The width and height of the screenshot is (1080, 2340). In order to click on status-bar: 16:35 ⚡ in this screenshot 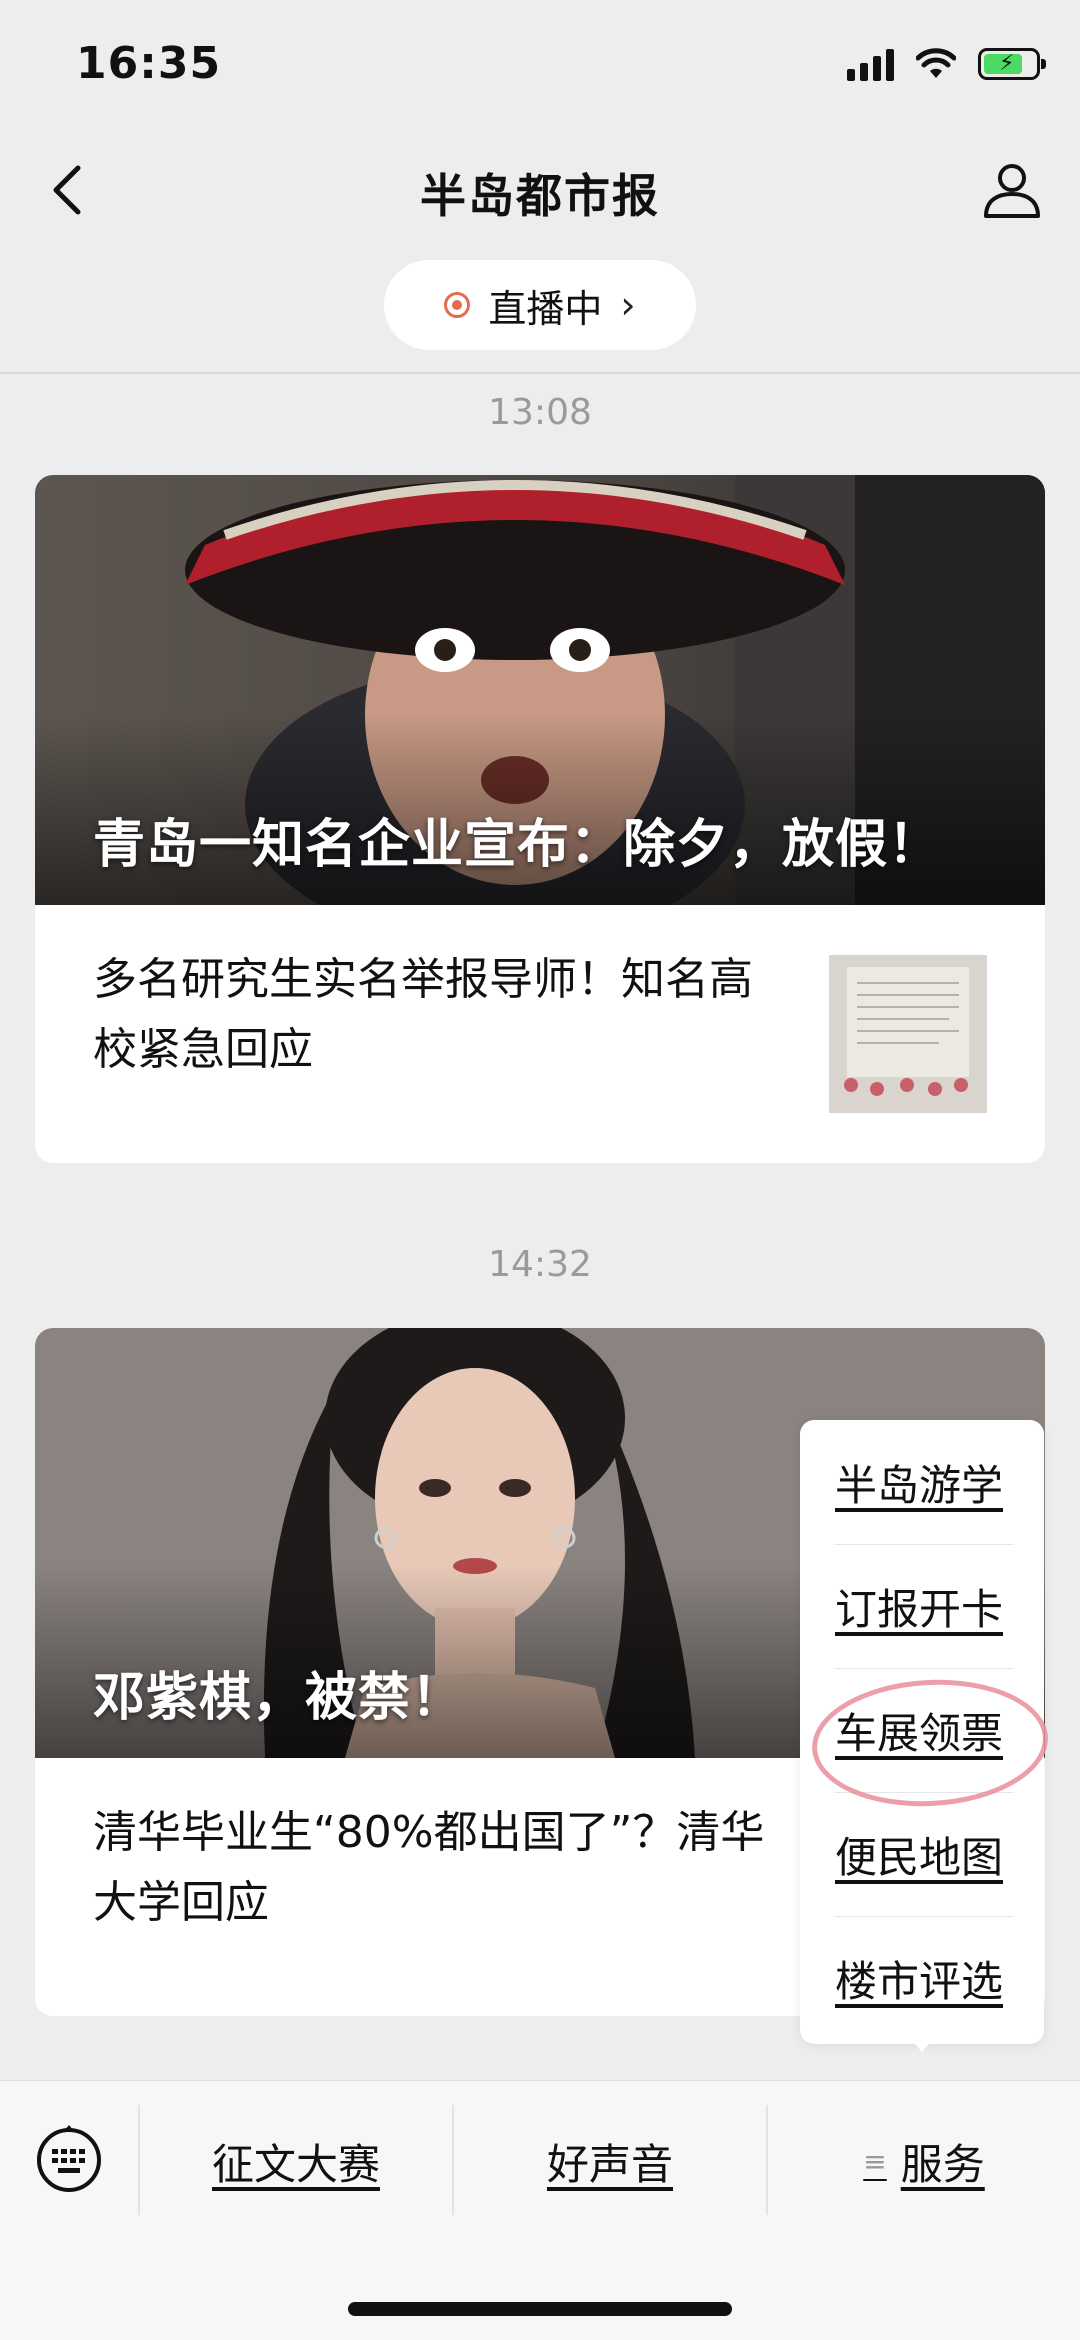, I will do `click(540, 65)`.